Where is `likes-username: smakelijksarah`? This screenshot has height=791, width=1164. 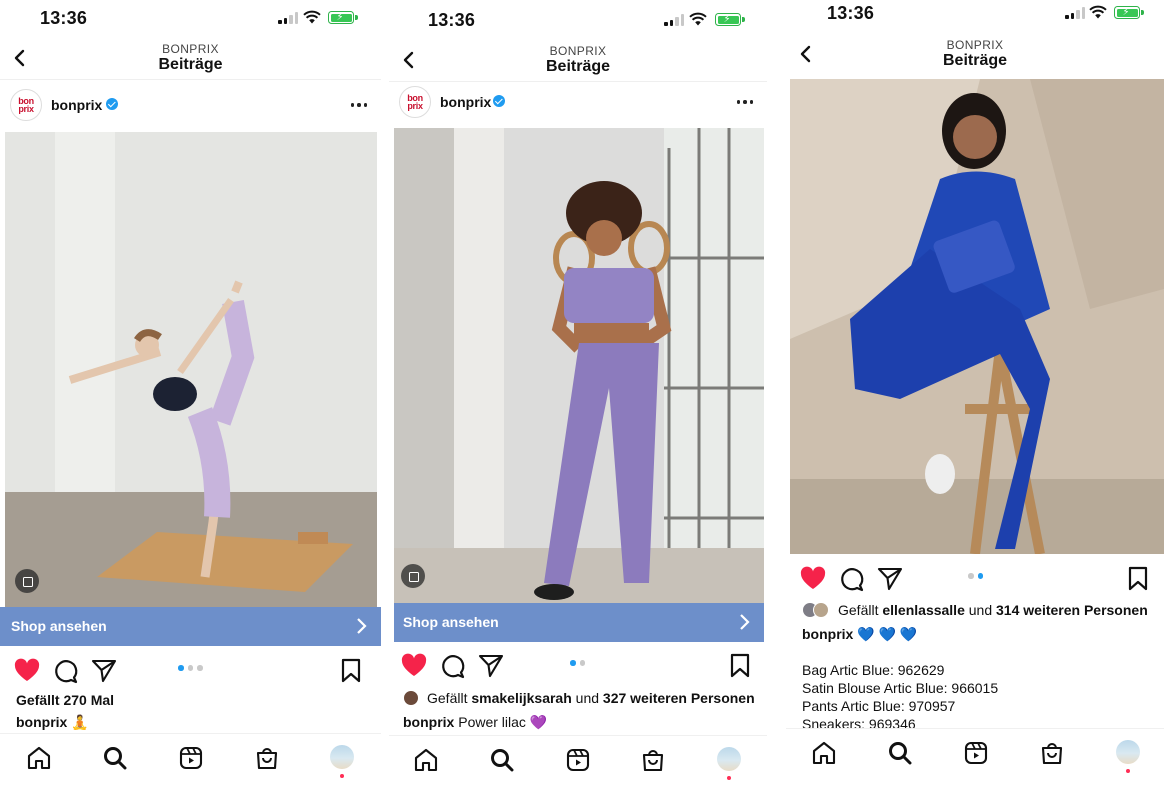 likes-username: smakelijksarah is located at coordinates (521, 698).